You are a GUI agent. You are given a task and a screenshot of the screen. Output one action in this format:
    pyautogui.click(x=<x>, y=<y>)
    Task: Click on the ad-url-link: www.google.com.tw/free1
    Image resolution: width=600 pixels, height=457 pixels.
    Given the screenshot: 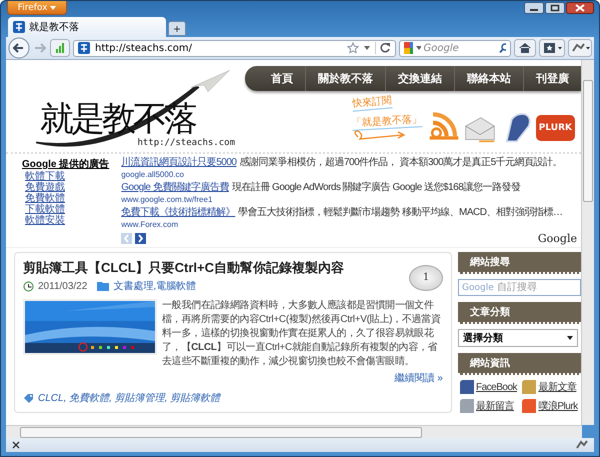 What is the action you would take?
    pyautogui.click(x=166, y=200)
    